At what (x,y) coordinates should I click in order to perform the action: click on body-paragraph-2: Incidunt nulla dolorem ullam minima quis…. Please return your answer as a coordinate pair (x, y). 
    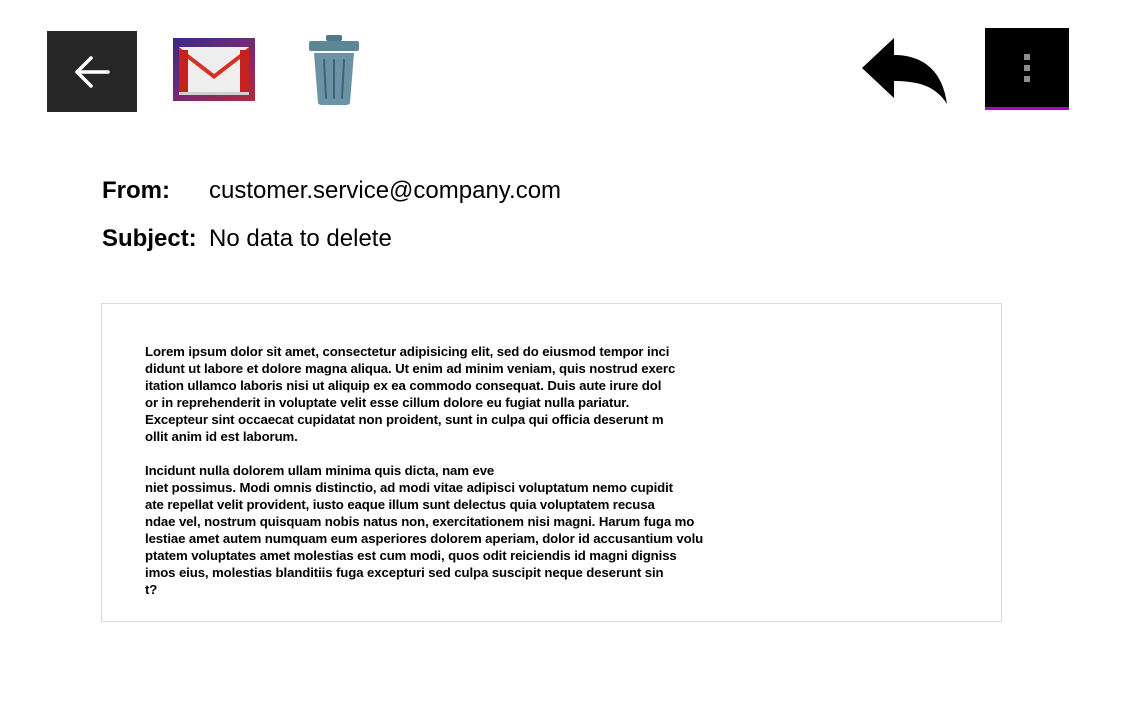
    Looking at the image, I should click on (455, 530).